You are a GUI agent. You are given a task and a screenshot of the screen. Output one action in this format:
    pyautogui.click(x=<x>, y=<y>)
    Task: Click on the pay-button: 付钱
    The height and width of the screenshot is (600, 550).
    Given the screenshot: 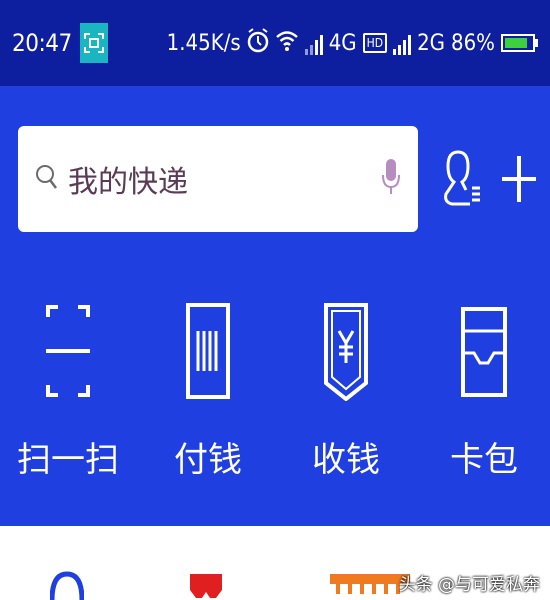 What is the action you would take?
    pyautogui.click(x=208, y=396)
    